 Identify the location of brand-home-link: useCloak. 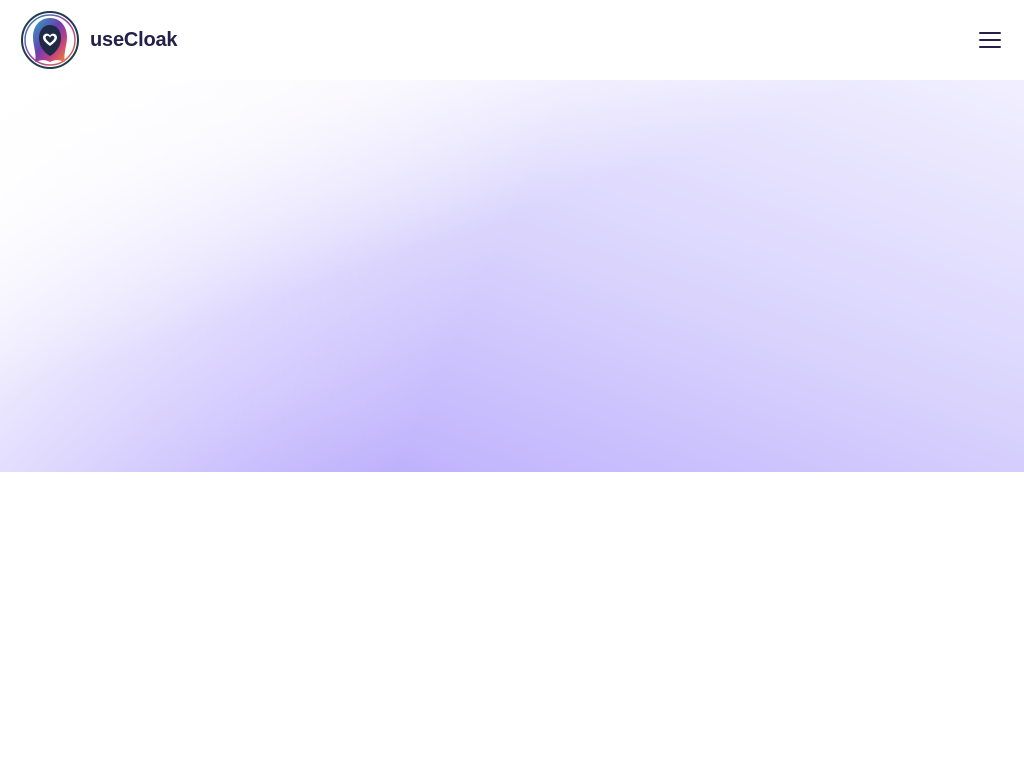
(99, 40).